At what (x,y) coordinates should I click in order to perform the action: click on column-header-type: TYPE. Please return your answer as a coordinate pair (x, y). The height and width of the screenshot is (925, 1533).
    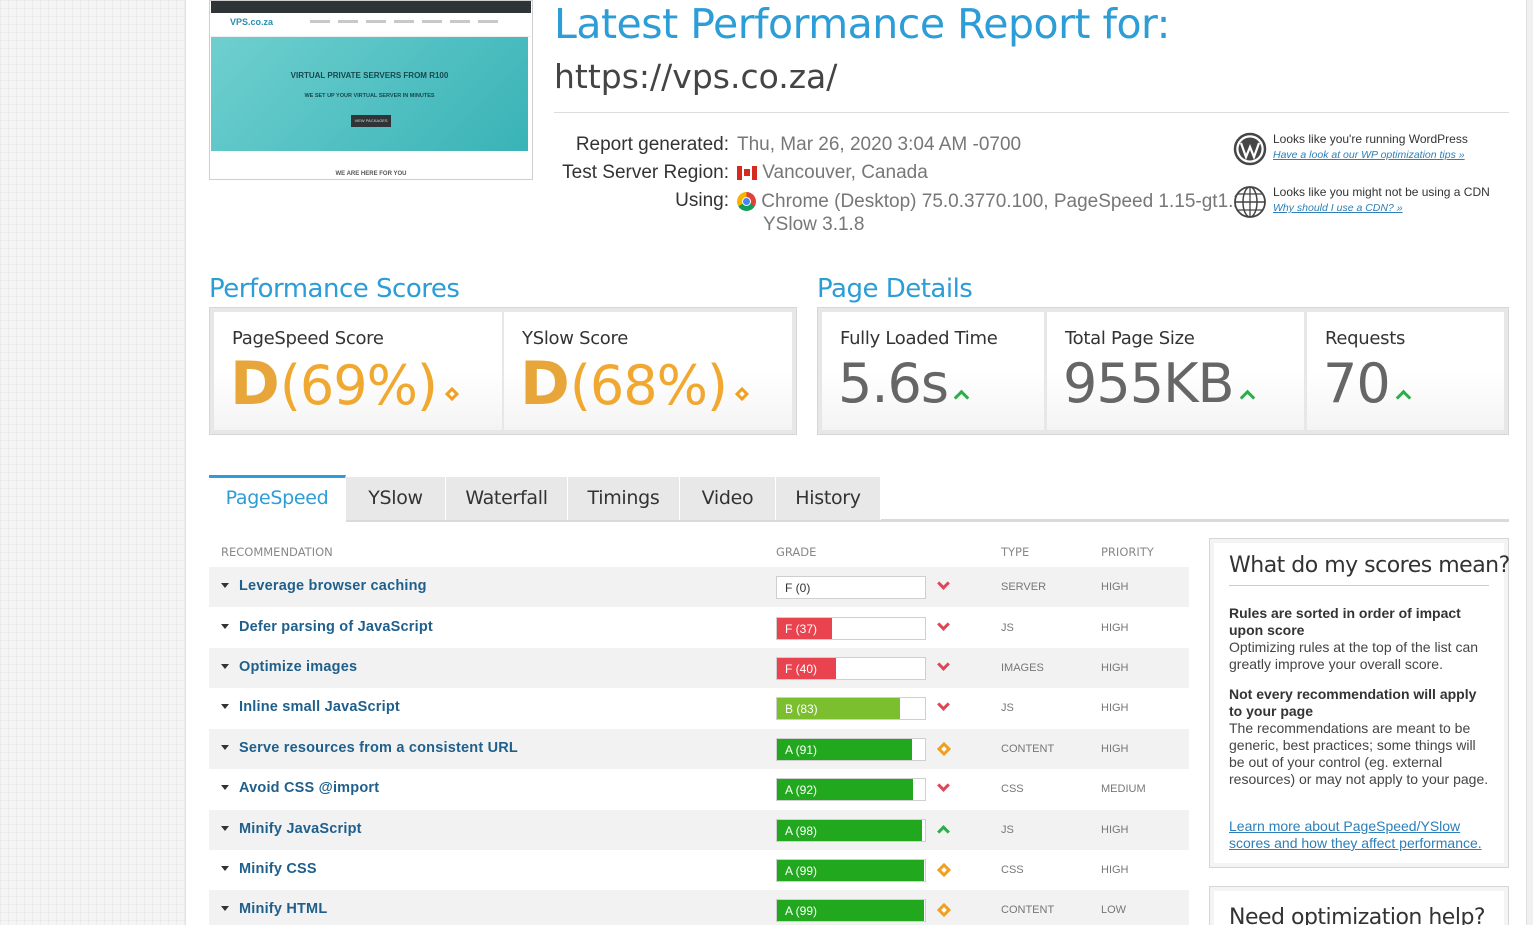
    Looking at the image, I should click on (1015, 552).